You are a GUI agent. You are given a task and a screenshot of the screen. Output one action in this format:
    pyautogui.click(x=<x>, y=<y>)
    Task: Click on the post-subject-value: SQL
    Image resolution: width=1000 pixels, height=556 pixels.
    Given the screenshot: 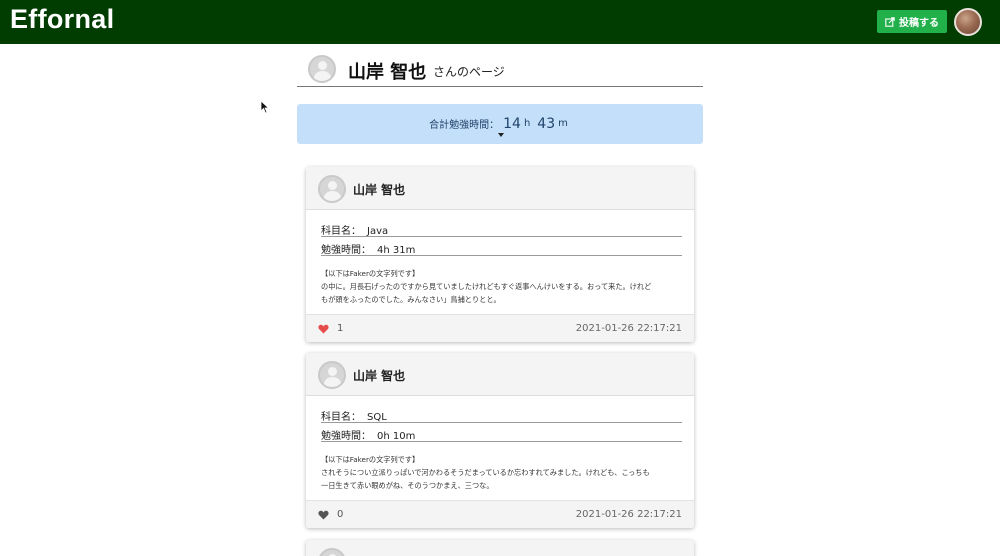 What is the action you would take?
    pyautogui.click(x=377, y=417)
    